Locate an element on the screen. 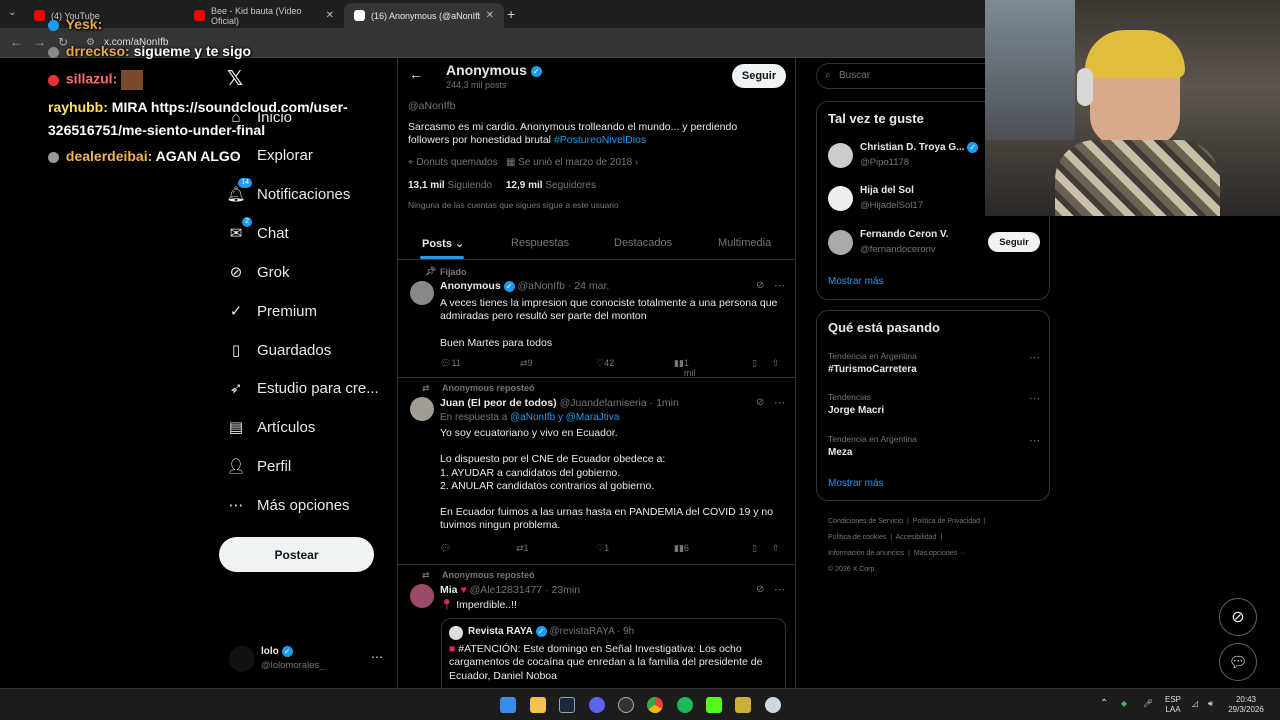 This screenshot has width=1280, height=720. tab-posts: Posts ⌄ is located at coordinates (443, 243).